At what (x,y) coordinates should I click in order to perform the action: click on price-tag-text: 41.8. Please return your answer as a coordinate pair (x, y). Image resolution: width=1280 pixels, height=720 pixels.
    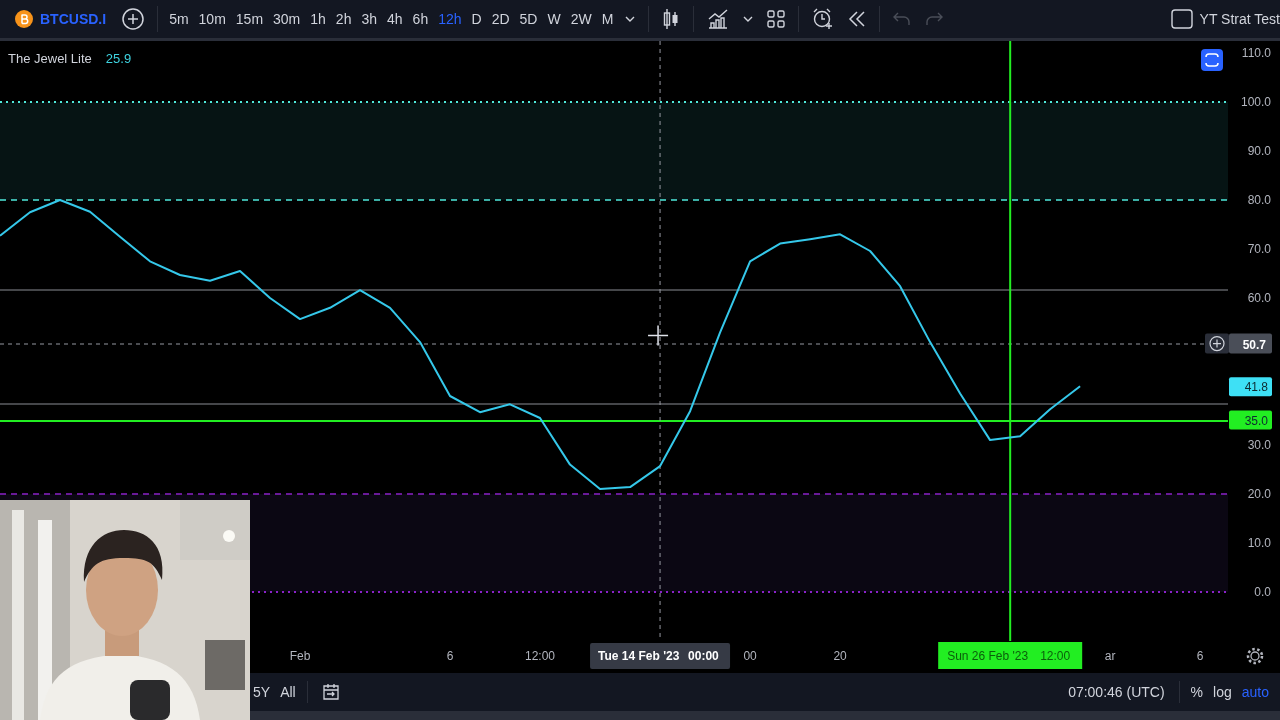
    Looking at the image, I should click on (1256, 387).